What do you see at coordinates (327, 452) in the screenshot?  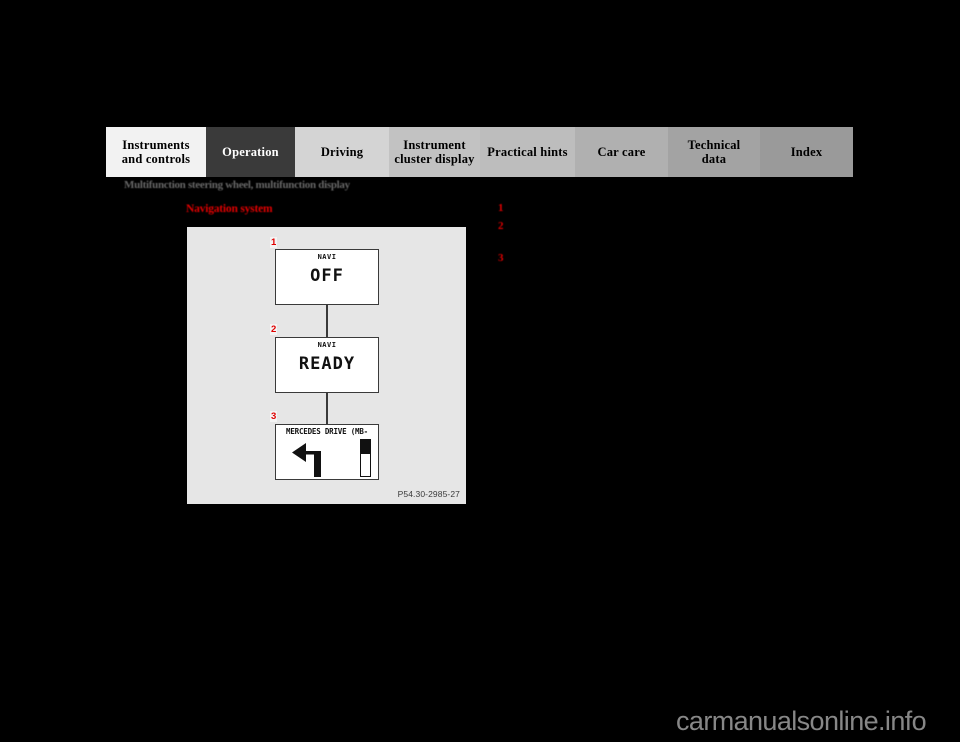 I see `lcd-panel-route-guidance: MERCEDES DRIVE (MB-` at bounding box center [327, 452].